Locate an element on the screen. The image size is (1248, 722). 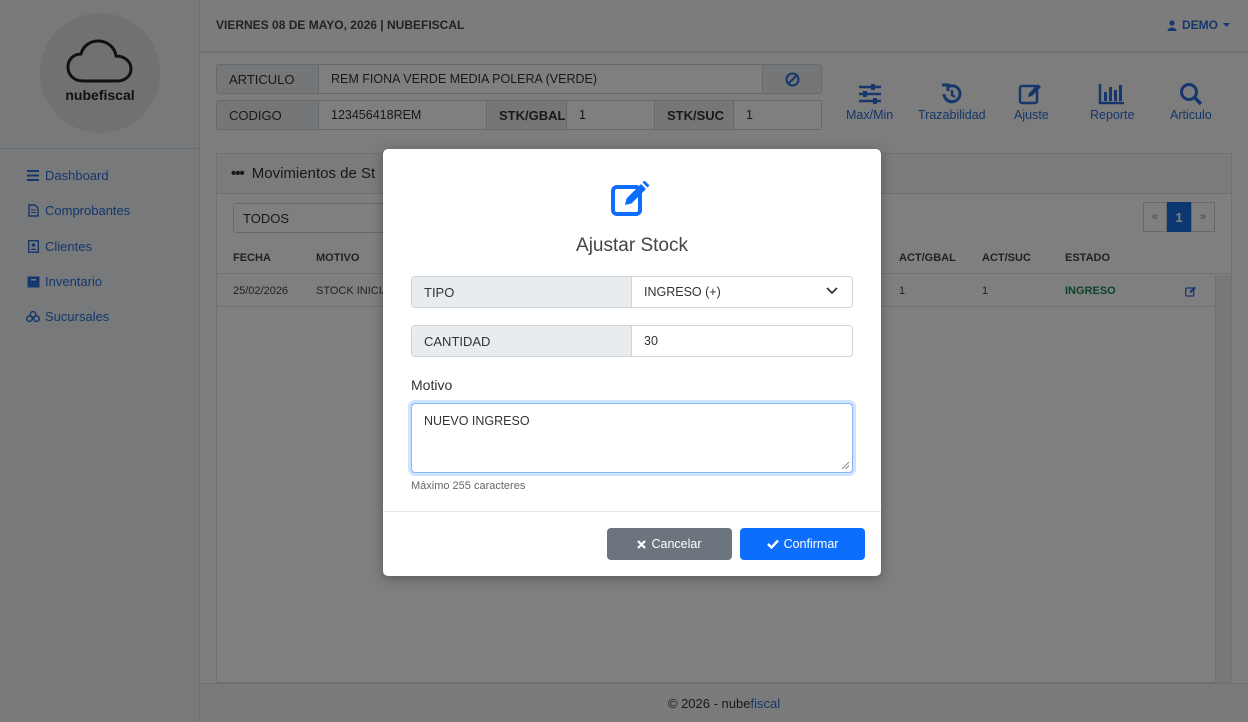
cancel-label: Cancelar is located at coordinates (676, 544).